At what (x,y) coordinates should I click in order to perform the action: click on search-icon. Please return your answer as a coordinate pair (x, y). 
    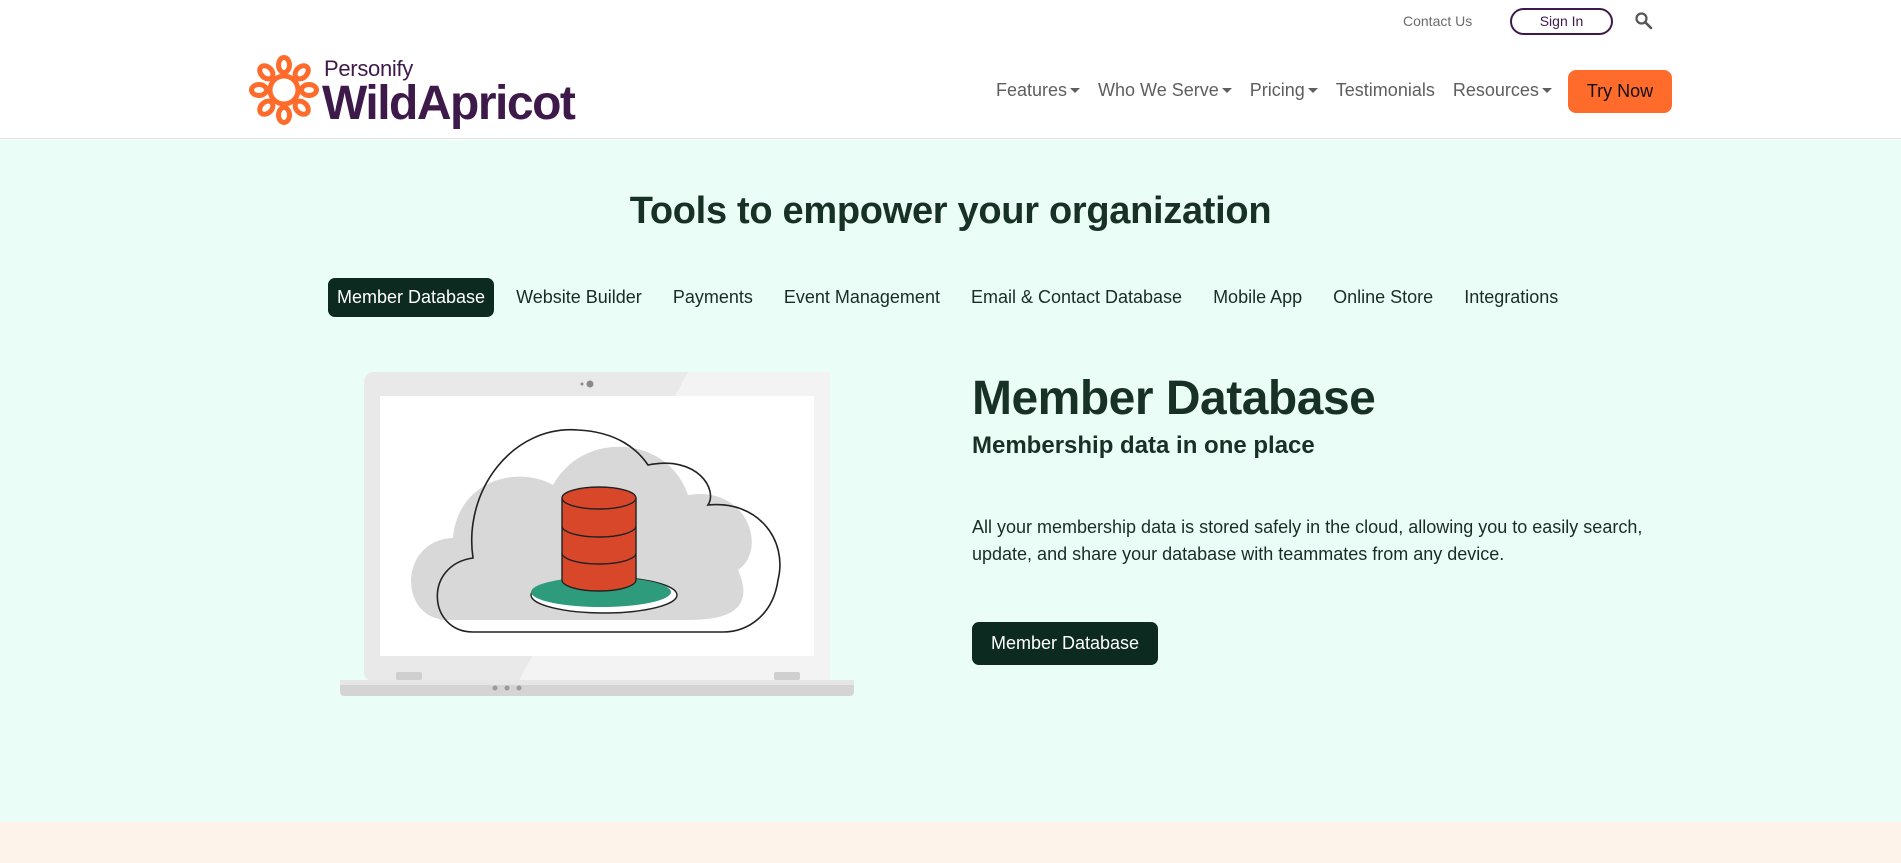
    Looking at the image, I should click on (1644, 21).